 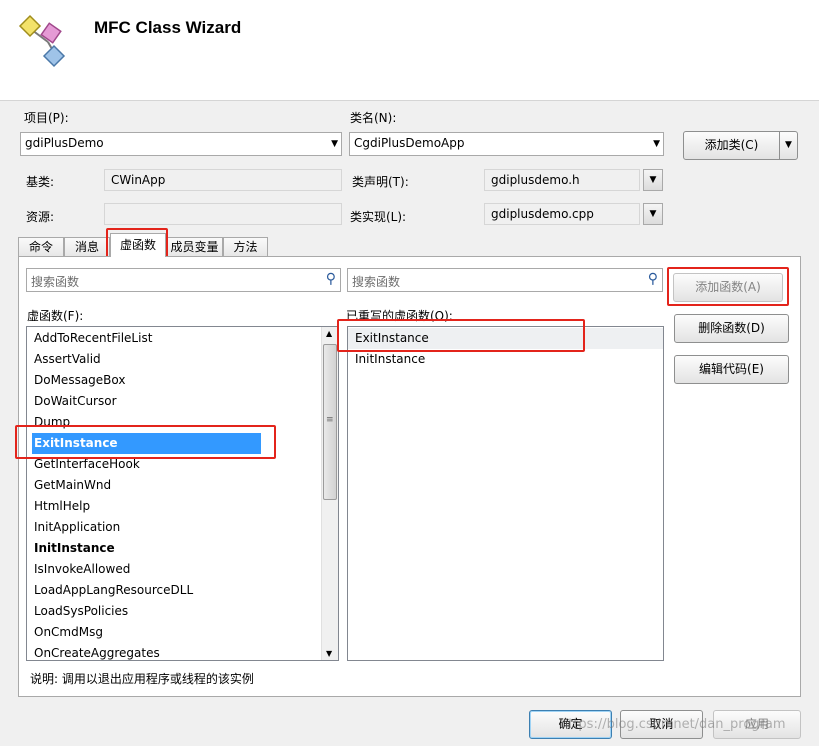 What do you see at coordinates (55, 282) in the screenshot?
I see `left-search-placeholder: 搜索函数` at bounding box center [55, 282].